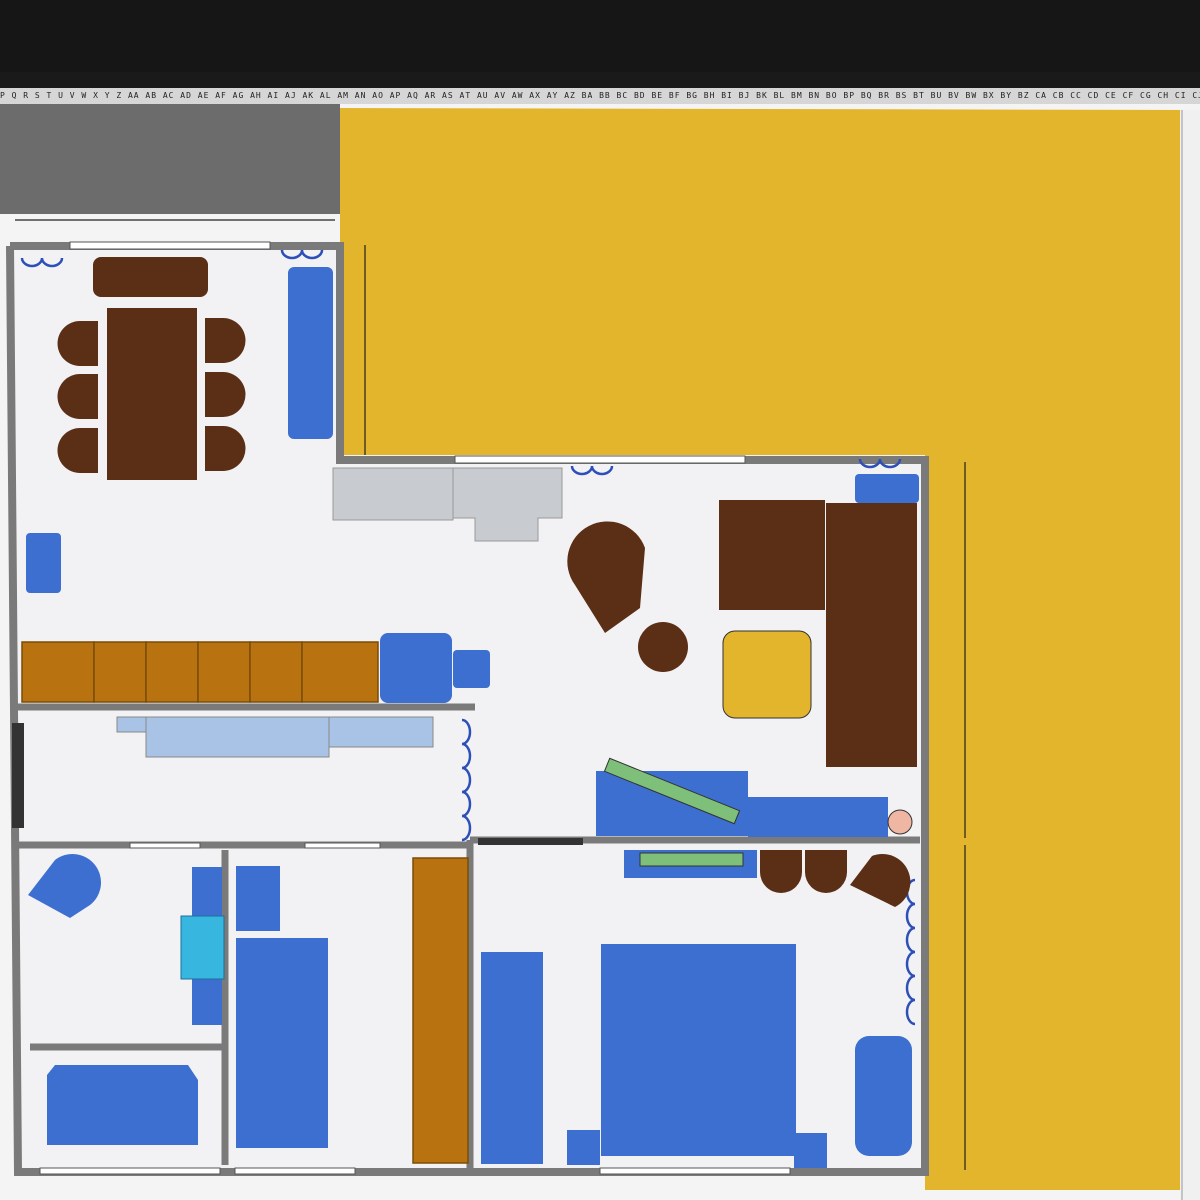 The height and width of the screenshot is (1200, 1200). I want to click on dining-cabinet, so click(310, 353).